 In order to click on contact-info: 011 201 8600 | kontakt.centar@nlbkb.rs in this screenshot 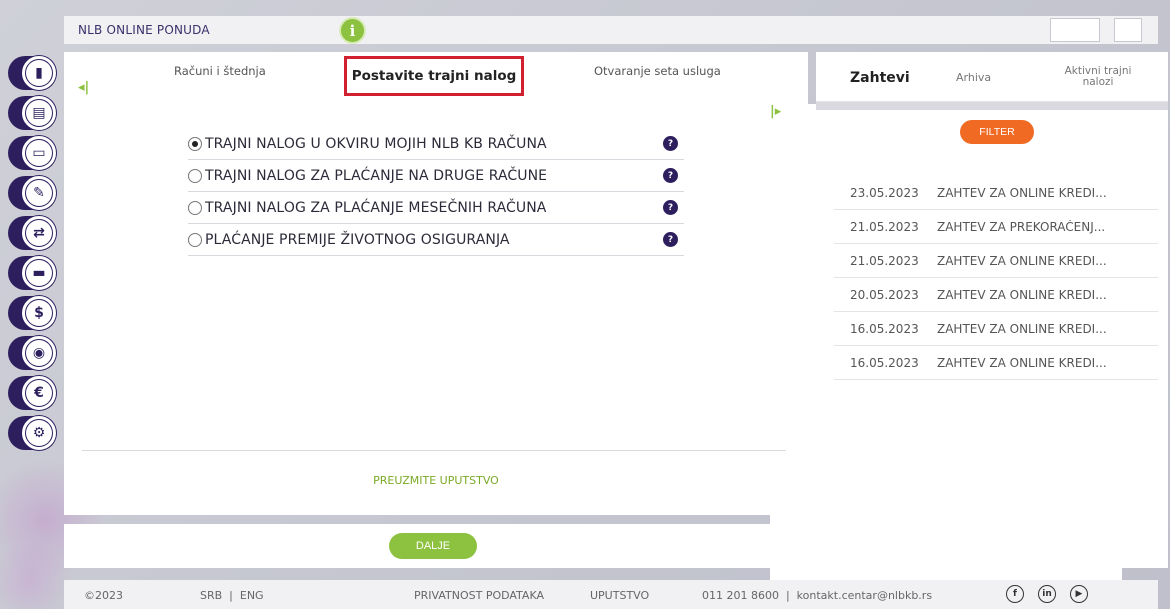, I will do `click(817, 595)`.